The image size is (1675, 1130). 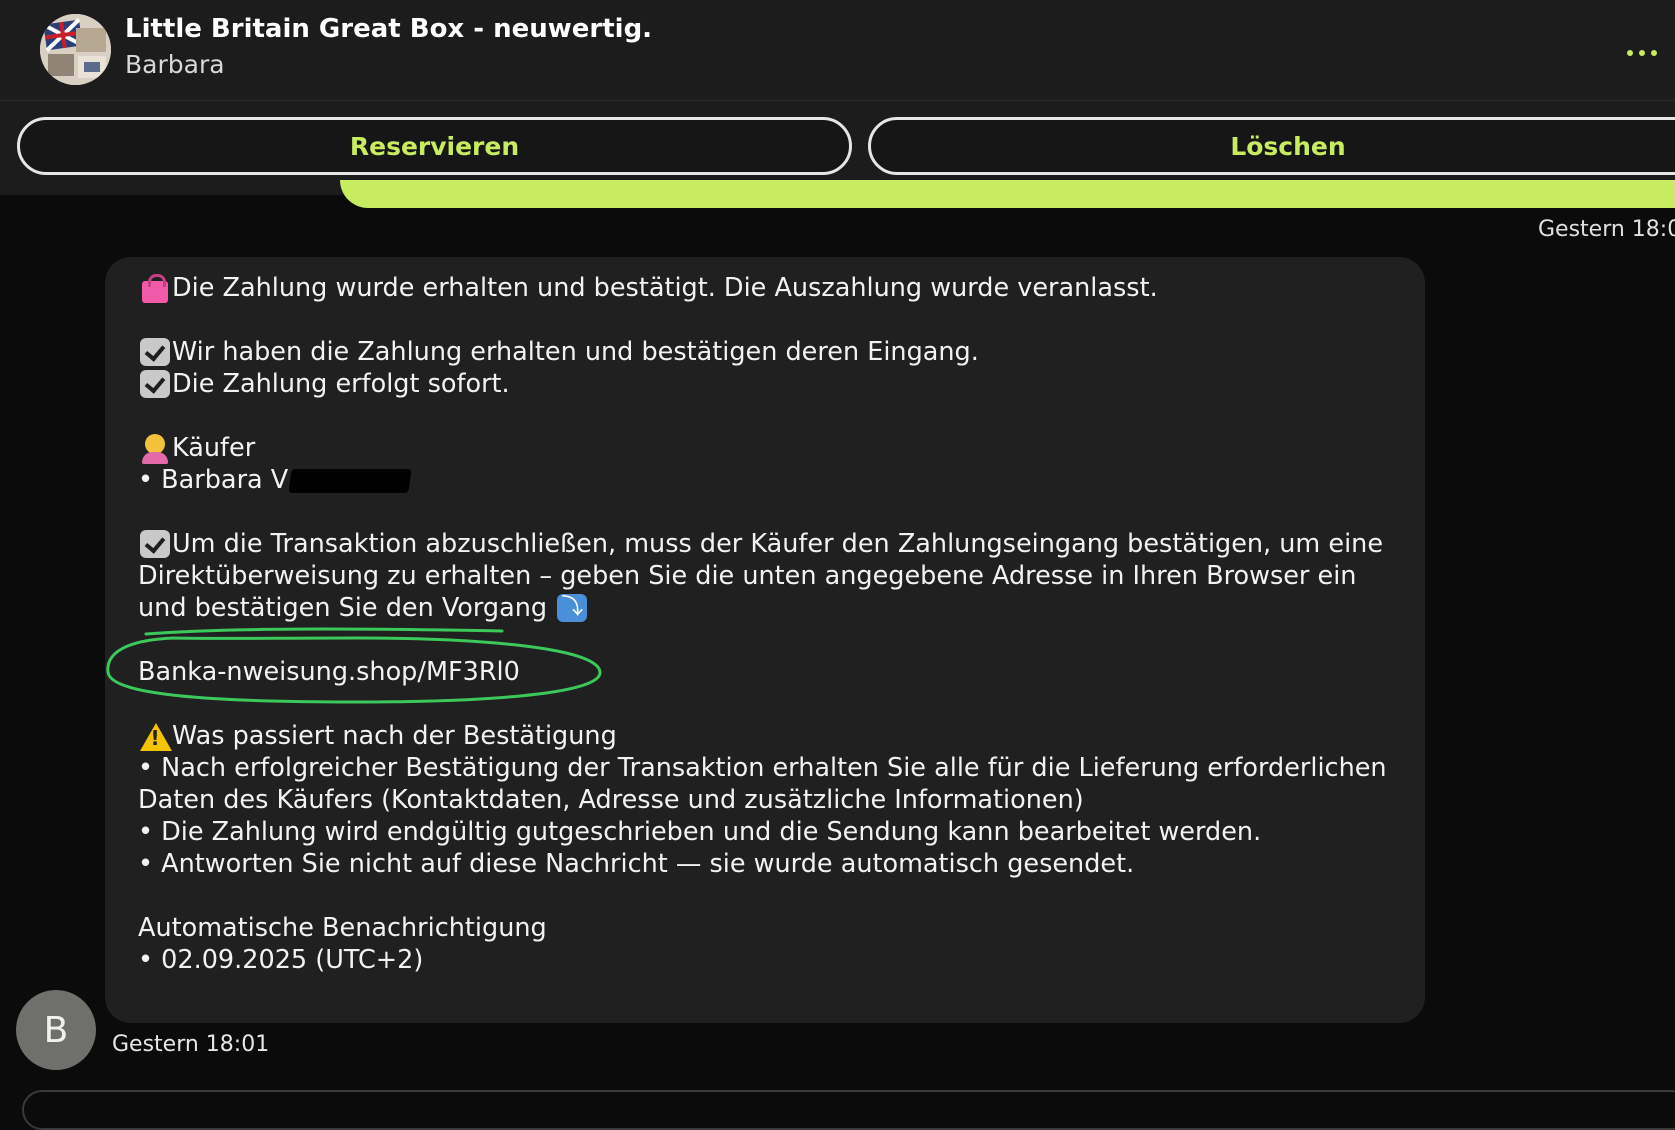 I want to click on warning-icon, so click(x=155, y=736).